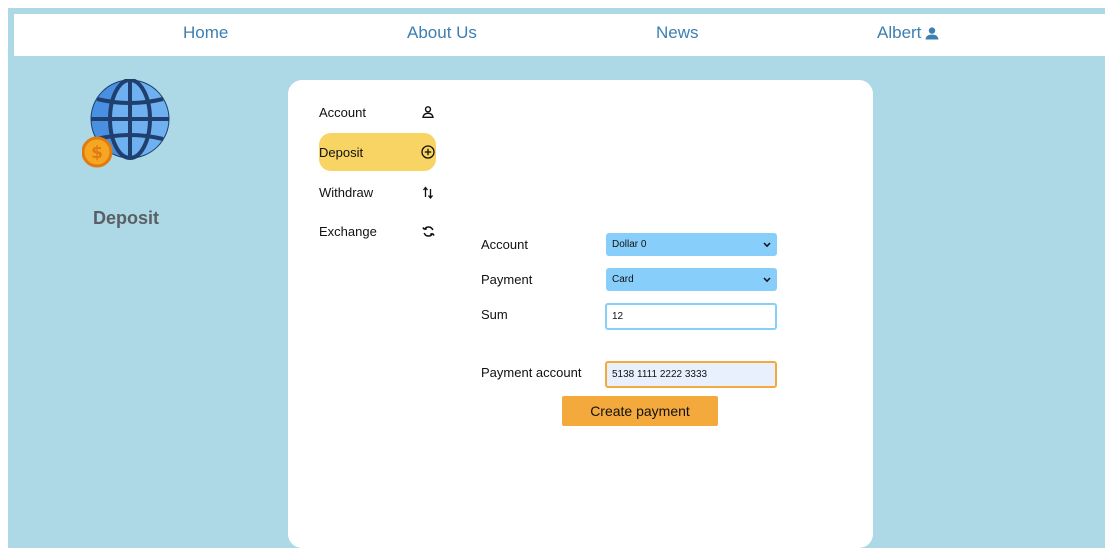  Describe the element at coordinates (428, 231) in the screenshot. I see `refresh-icon` at that location.